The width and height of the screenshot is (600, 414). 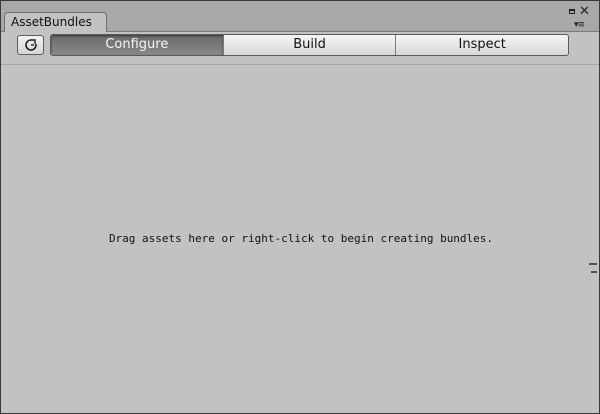 What do you see at coordinates (55, 22) in the screenshot?
I see `window-tab-assetbundles: AssetBundles` at bounding box center [55, 22].